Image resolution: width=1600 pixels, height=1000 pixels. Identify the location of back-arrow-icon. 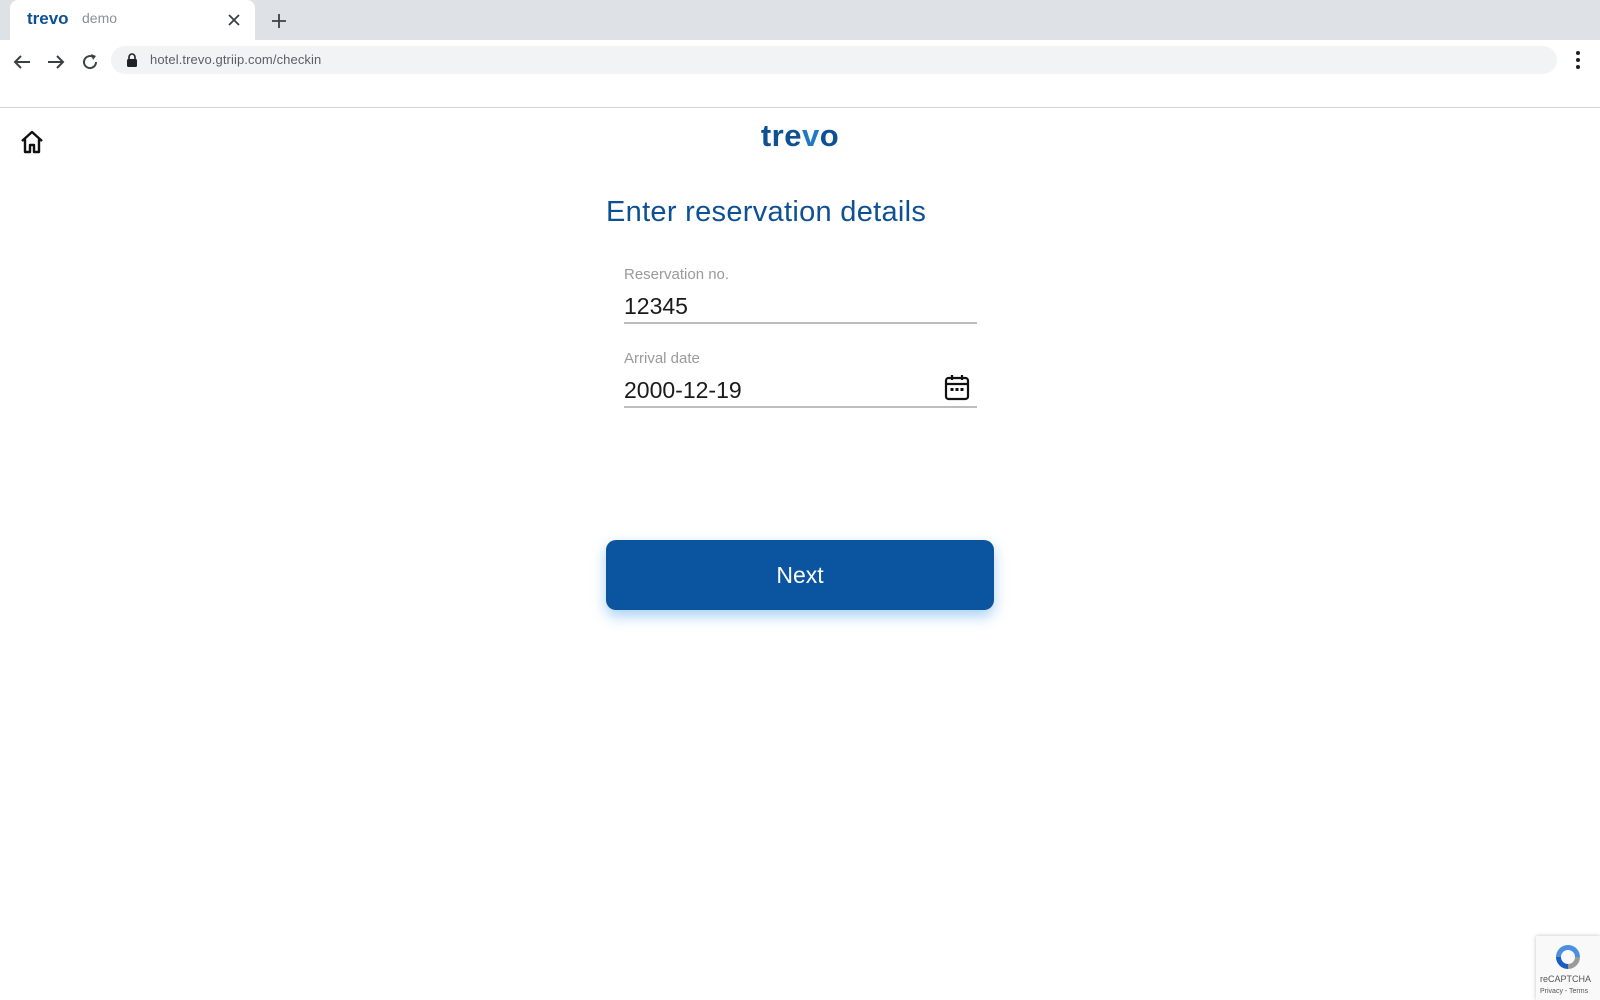
(22, 62).